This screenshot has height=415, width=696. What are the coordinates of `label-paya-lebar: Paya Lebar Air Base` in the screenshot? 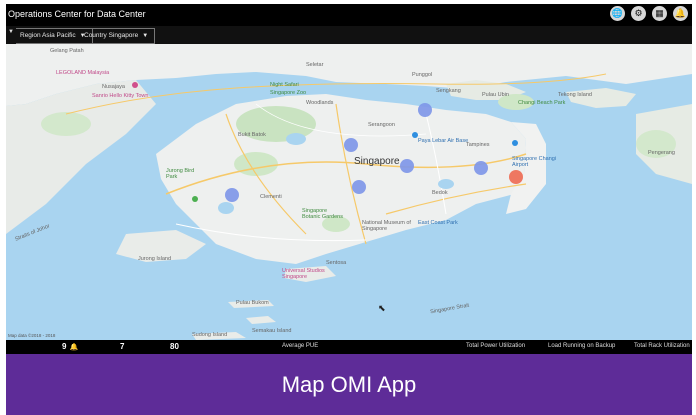 It's located at (443, 141).